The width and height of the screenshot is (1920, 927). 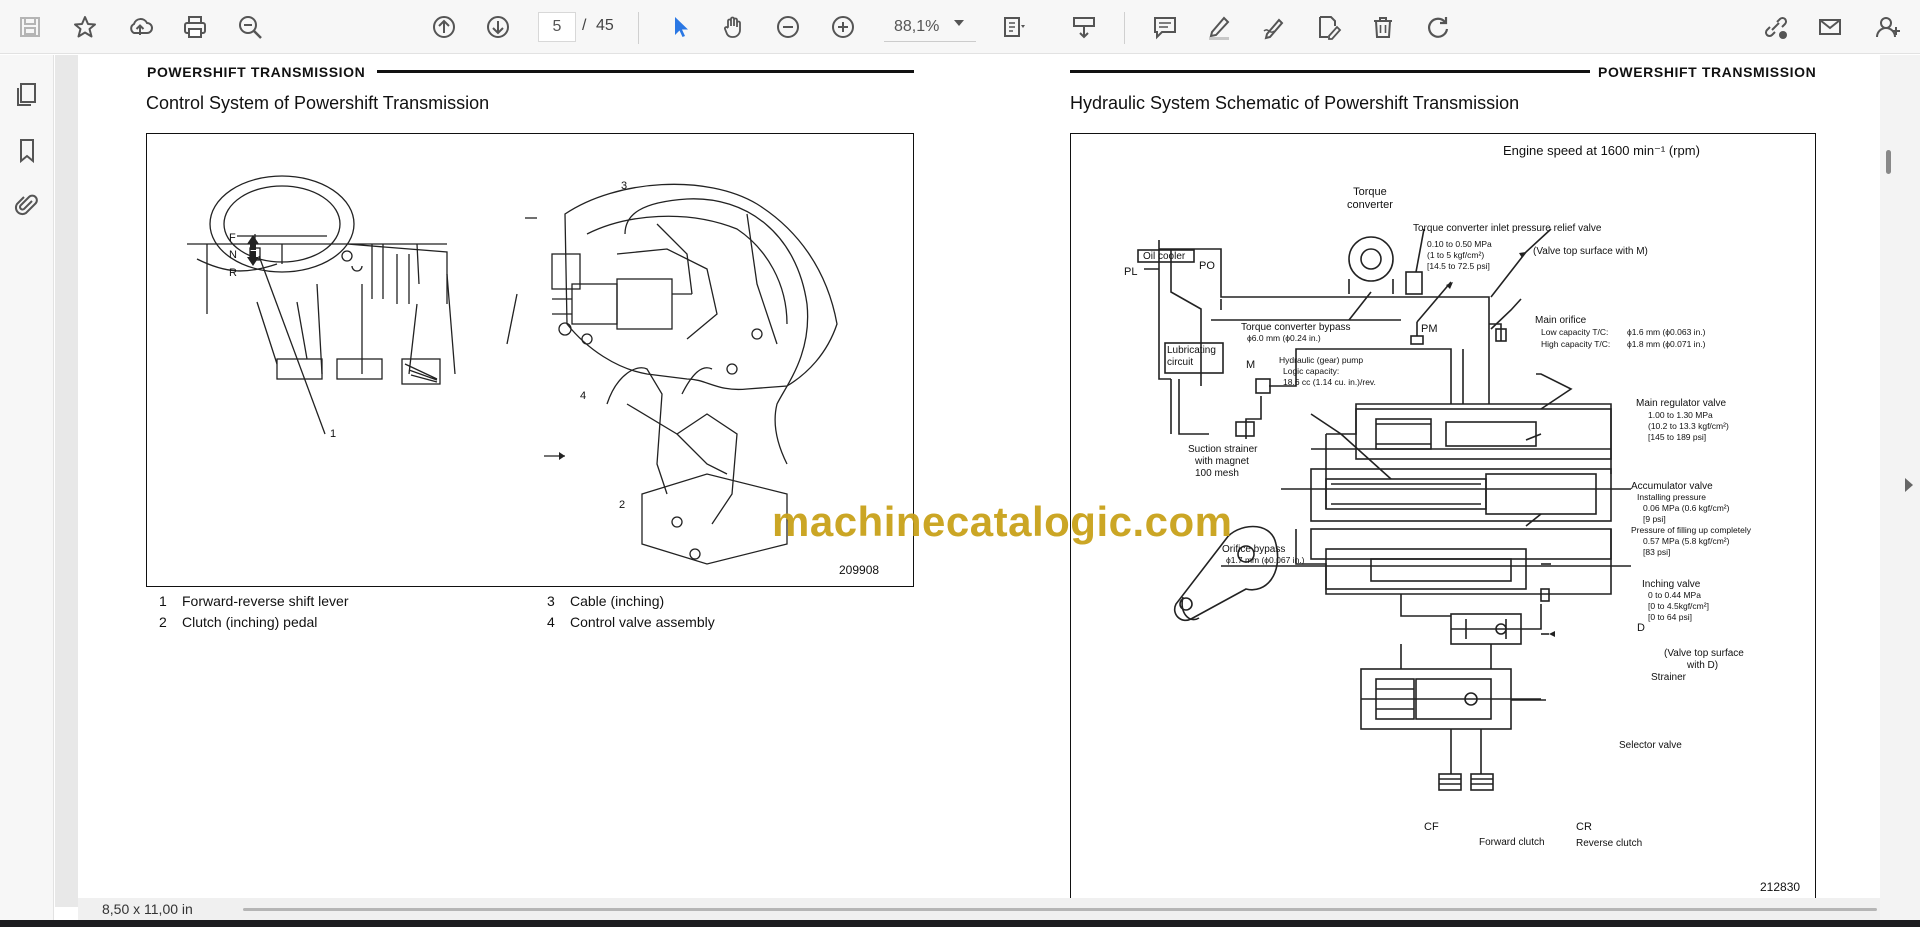 What do you see at coordinates (622, 505) in the screenshot?
I see `callout-2: 2` at bounding box center [622, 505].